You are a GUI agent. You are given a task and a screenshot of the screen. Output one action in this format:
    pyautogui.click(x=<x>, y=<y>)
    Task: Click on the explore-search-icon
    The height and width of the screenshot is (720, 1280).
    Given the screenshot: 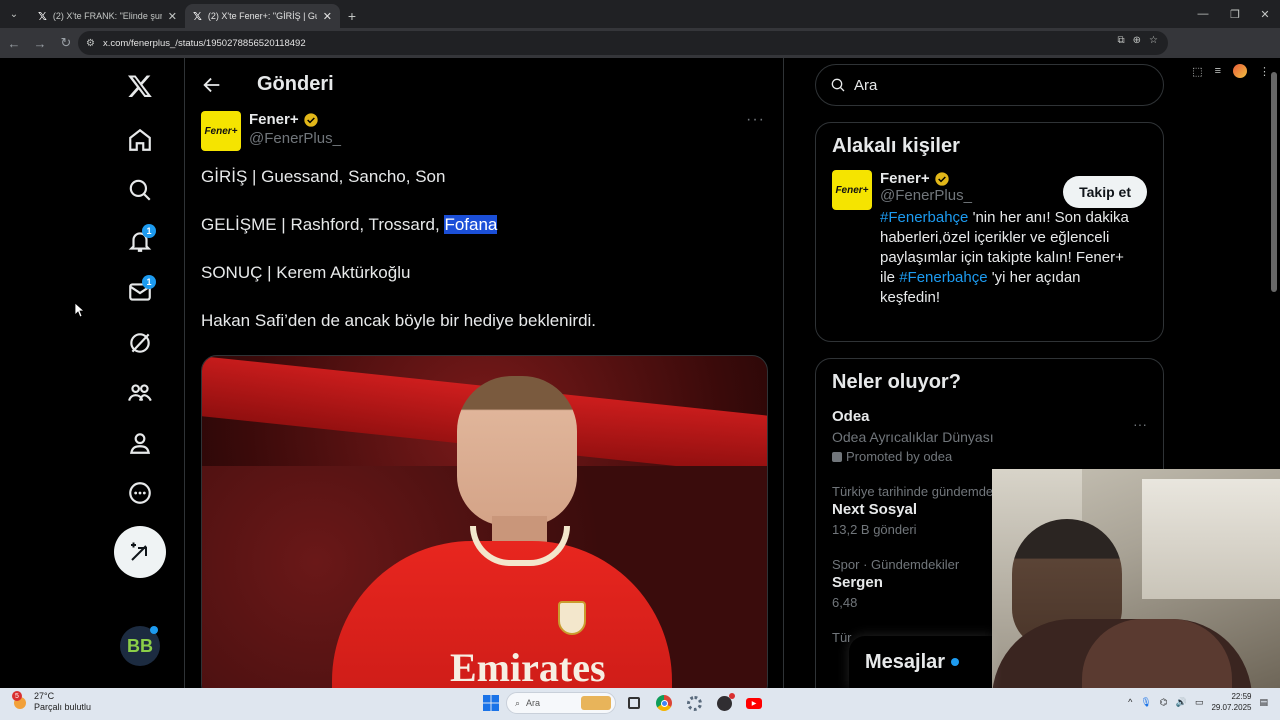 What is the action you would take?
    pyautogui.click(x=140, y=190)
    